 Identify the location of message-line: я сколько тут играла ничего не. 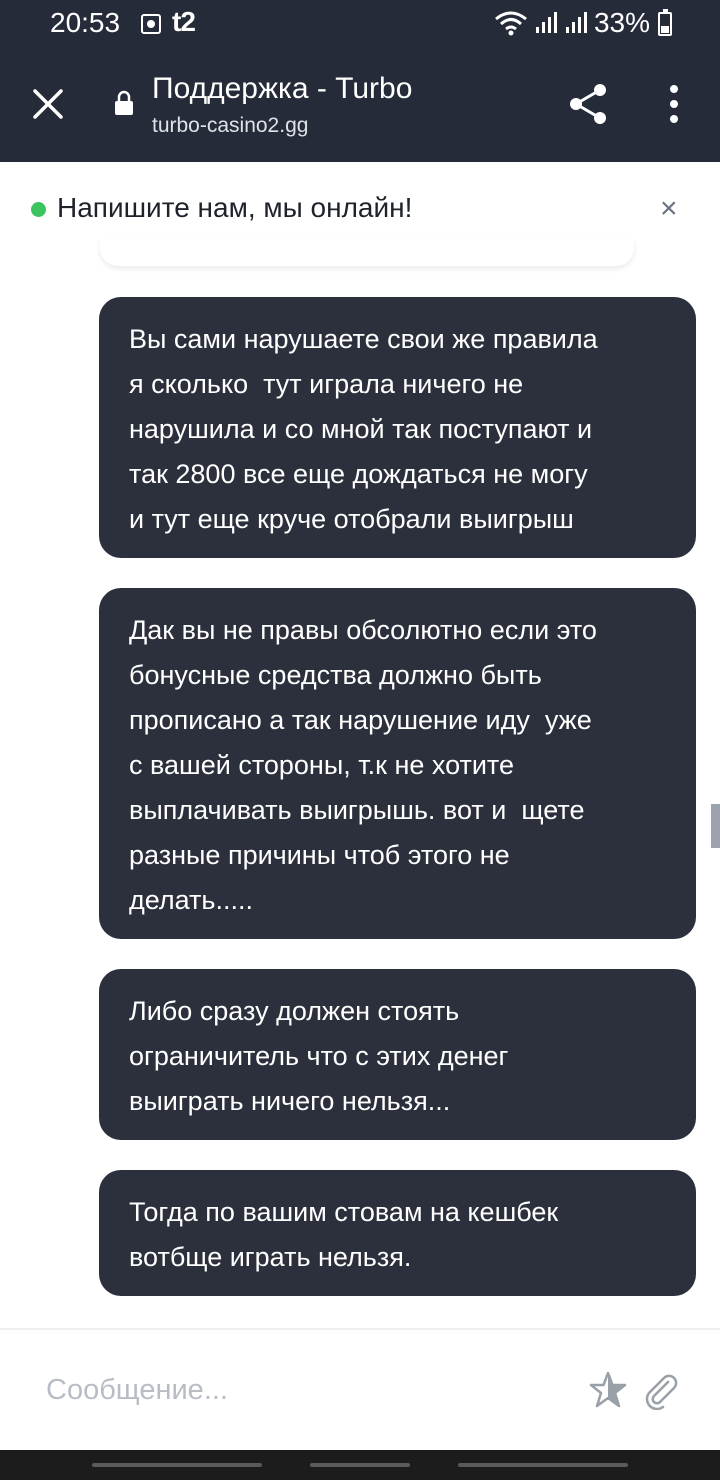
(326, 384).